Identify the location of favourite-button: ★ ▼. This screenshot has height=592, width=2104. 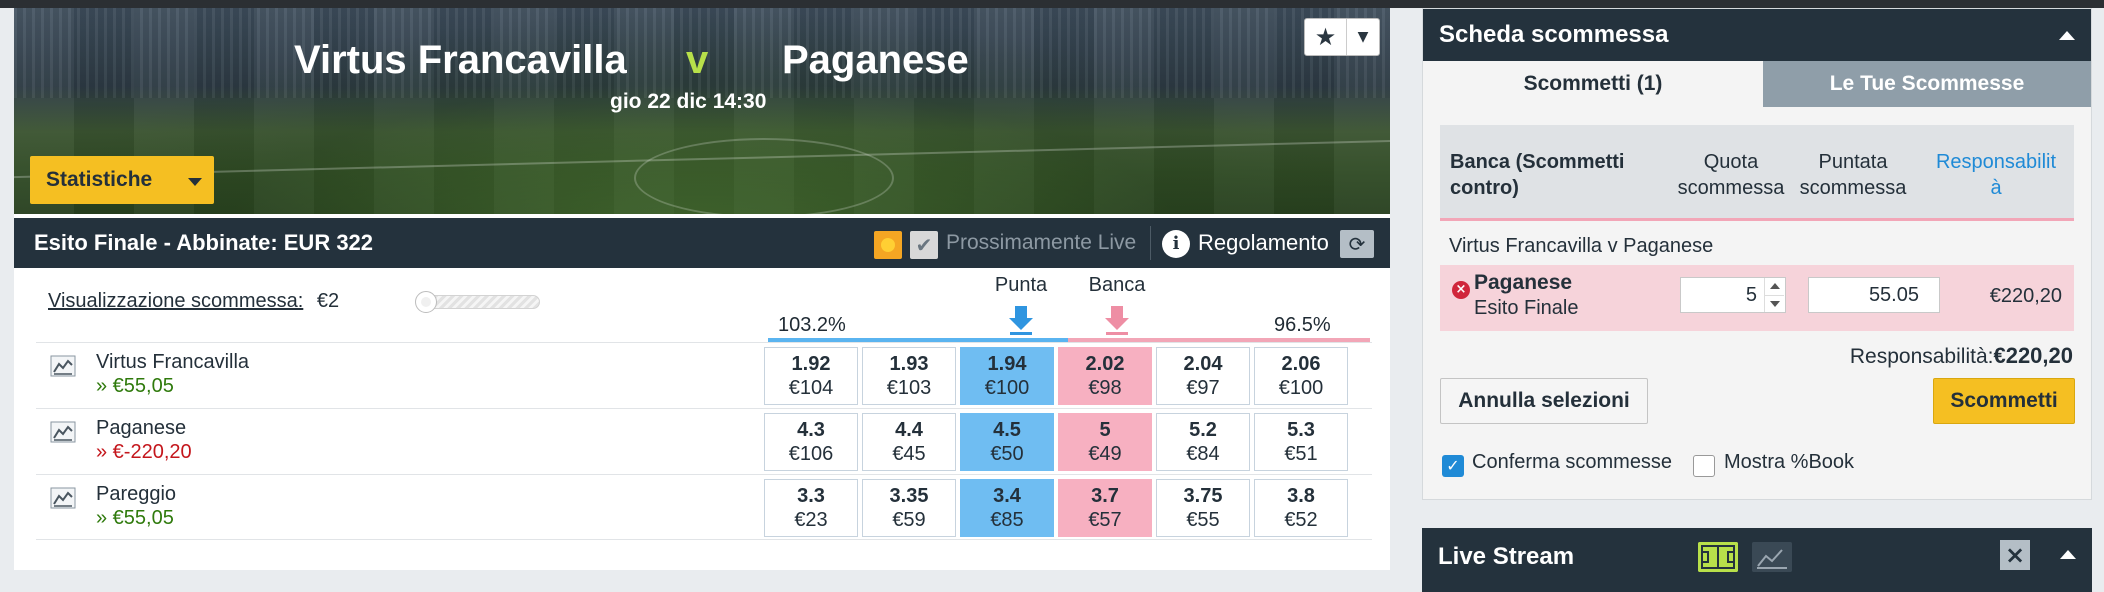
(1342, 37).